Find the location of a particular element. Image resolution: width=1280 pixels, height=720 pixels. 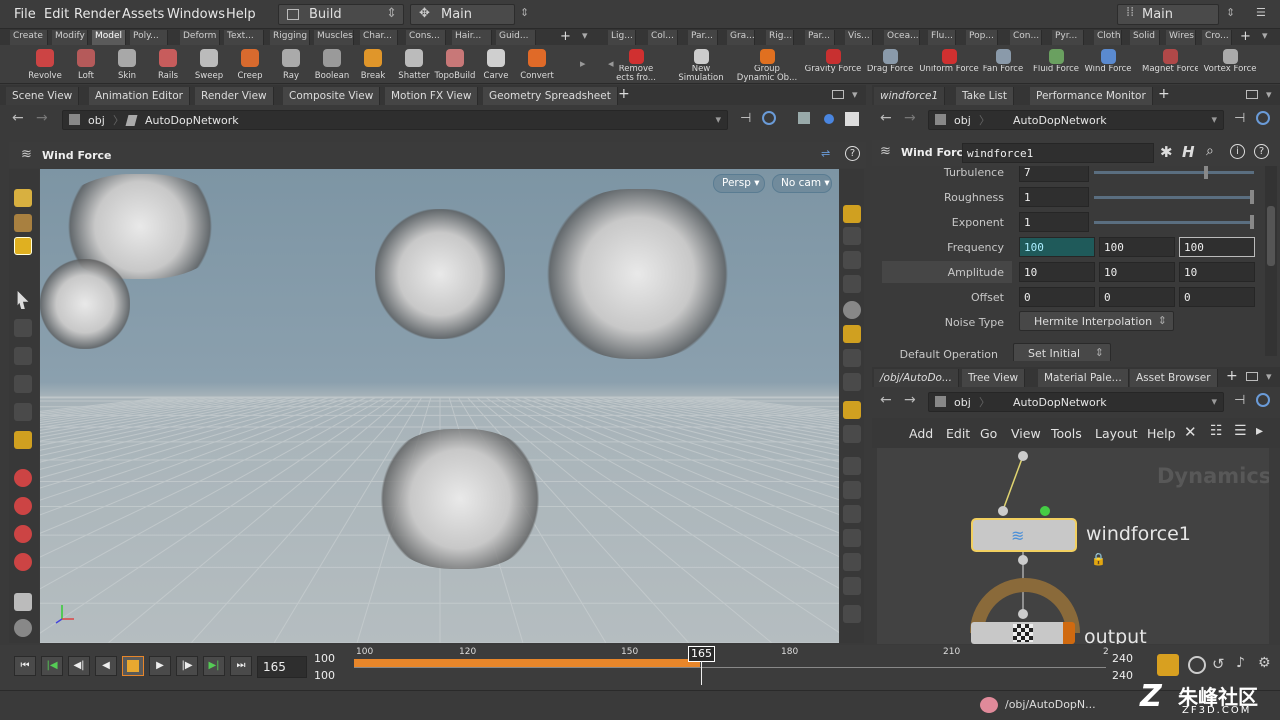

timeline-track: 100 120 150 165 180 210 2 is located at coordinates (728, 665).